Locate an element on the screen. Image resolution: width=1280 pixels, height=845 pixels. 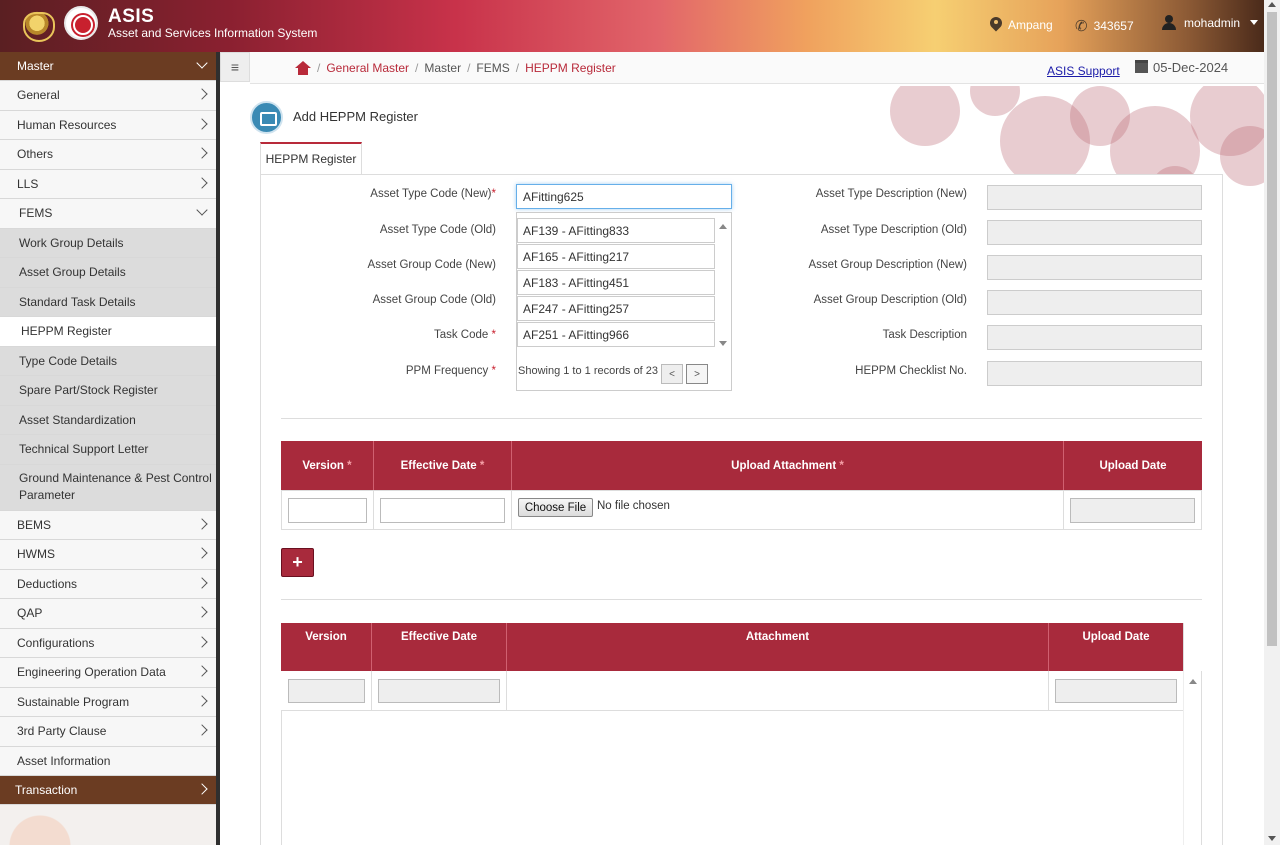
sidebar-item-3rd-party-clause: 3rd Party Clause is located at coordinates (108, 732).